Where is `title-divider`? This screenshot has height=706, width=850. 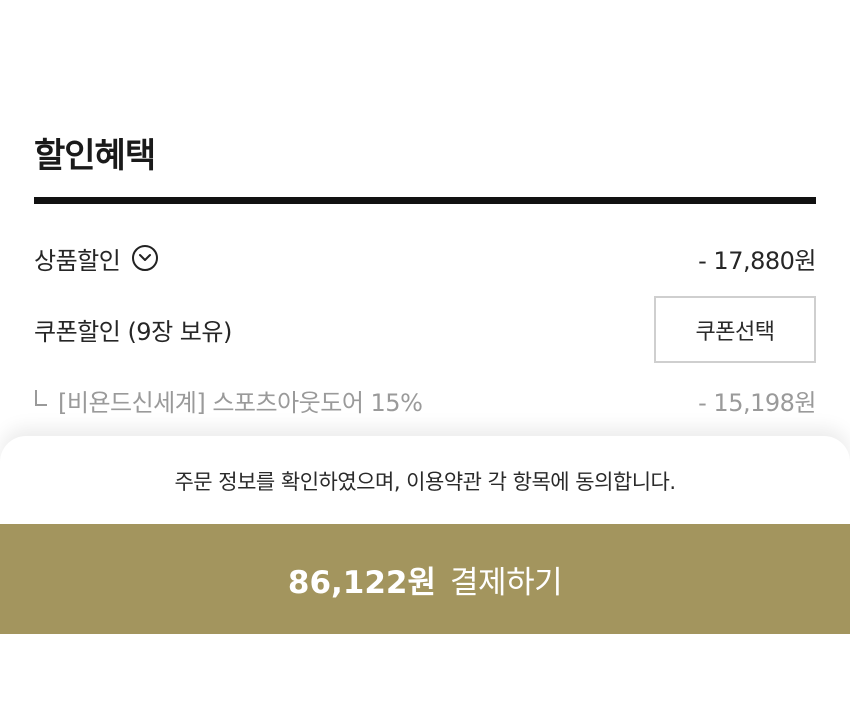 title-divider is located at coordinates (425, 200).